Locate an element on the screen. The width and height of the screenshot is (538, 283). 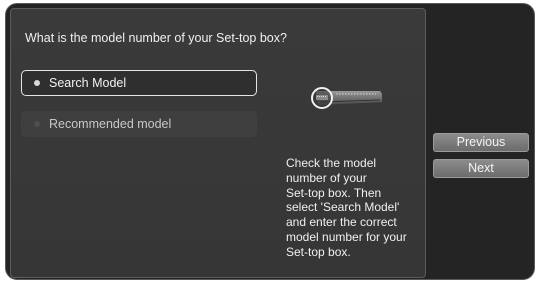
option-label: Search Model is located at coordinates (88, 83).